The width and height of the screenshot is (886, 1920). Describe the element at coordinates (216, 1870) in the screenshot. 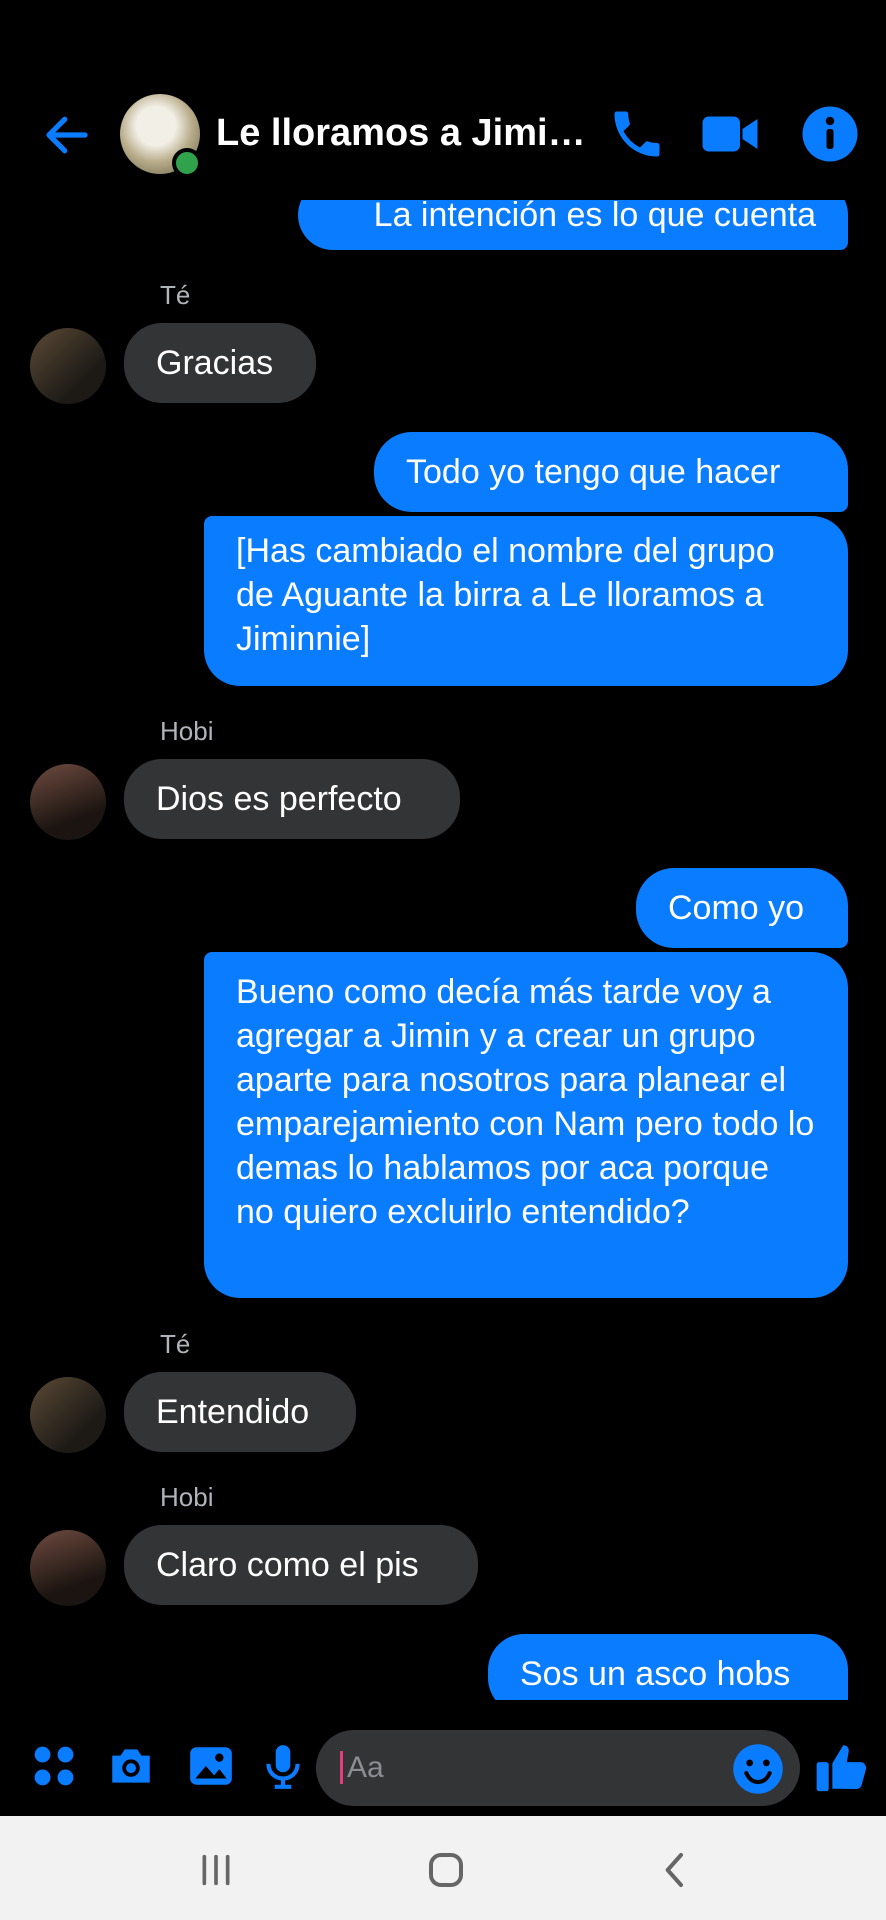

I see `recent-apps-icon` at that location.